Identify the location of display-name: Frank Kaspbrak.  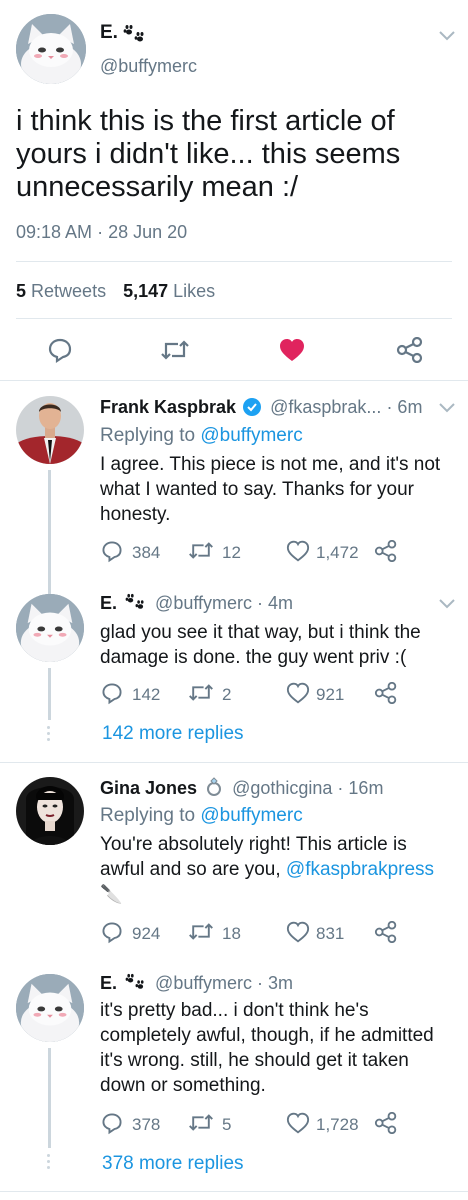
(168, 407).